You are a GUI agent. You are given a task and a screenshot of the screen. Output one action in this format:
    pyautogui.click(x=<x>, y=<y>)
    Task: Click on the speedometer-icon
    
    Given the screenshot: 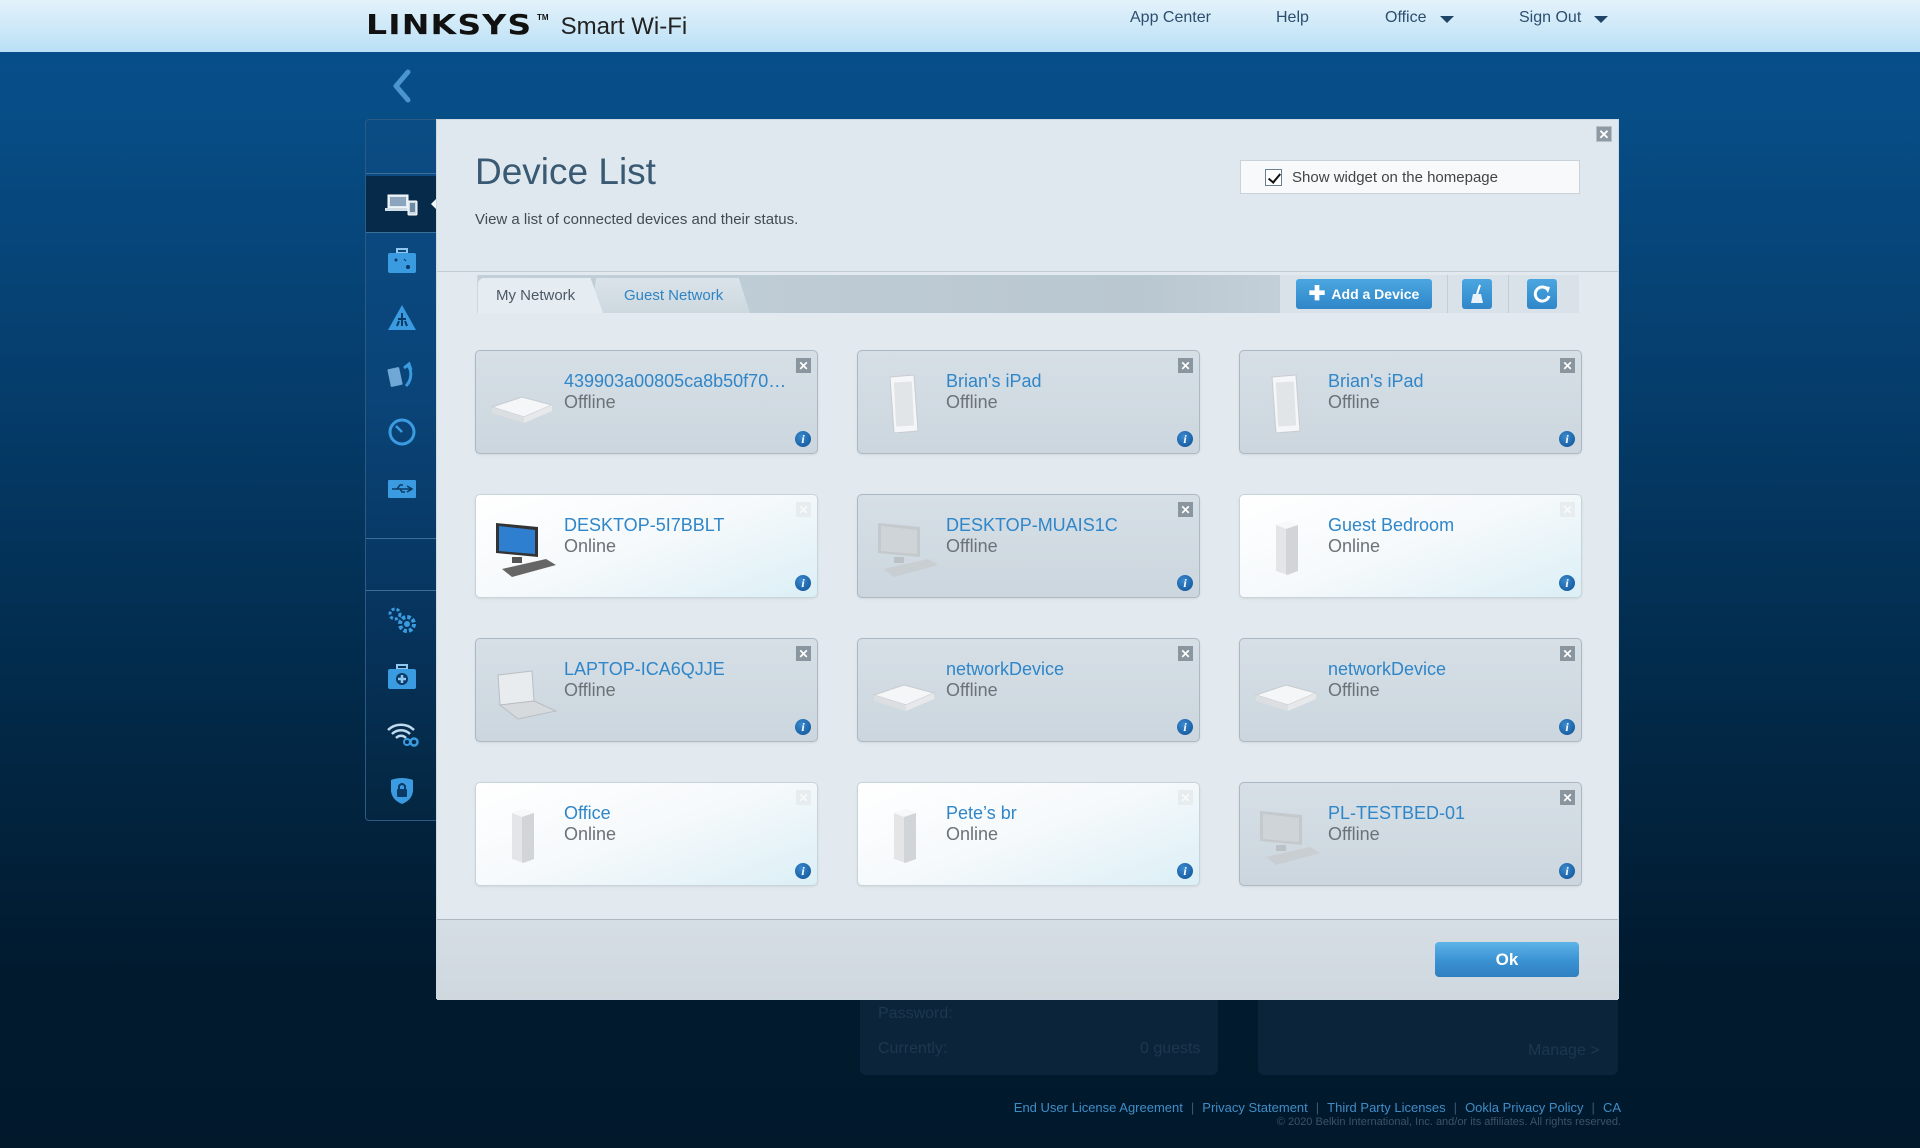 What is the action you would take?
    pyautogui.click(x=402, y=432)
    